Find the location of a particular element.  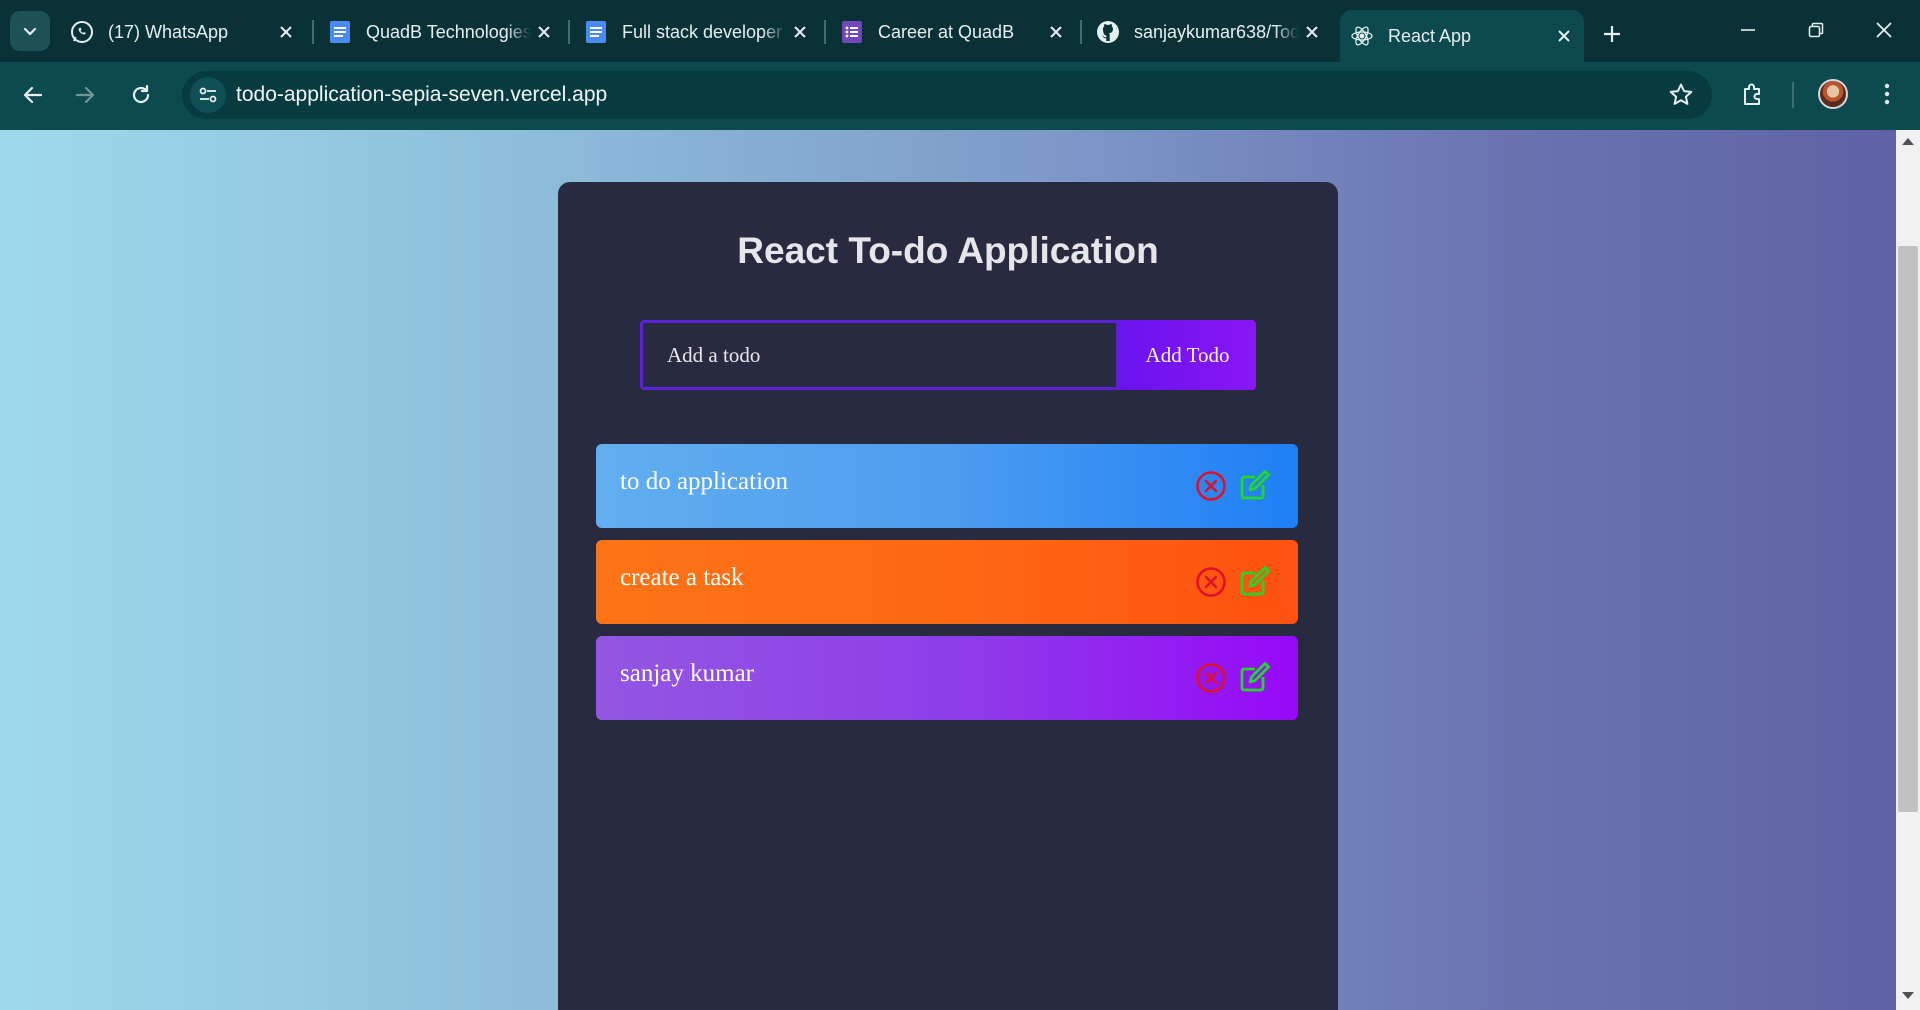

puzzle-icon is located at coordinates (1752, 94).